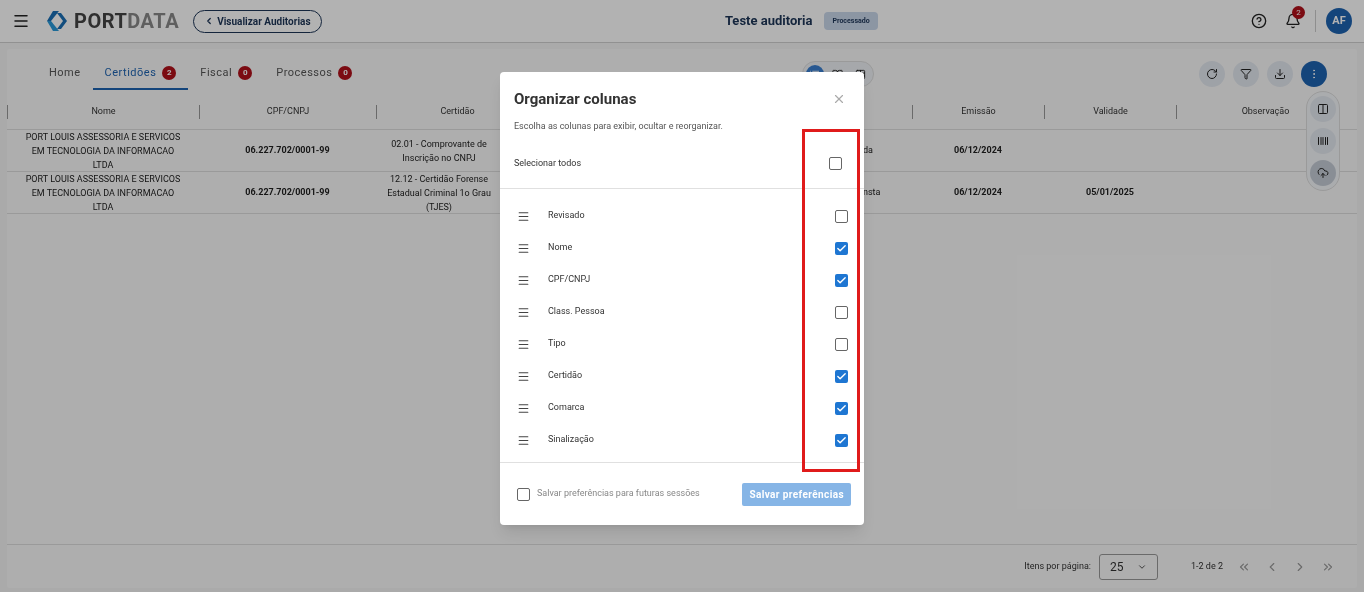 This screenshot has width=1364, height=592. Describe the element at coordinates (567, 408) in the screenshot. I see `column-option-label: Comarca` at that location.